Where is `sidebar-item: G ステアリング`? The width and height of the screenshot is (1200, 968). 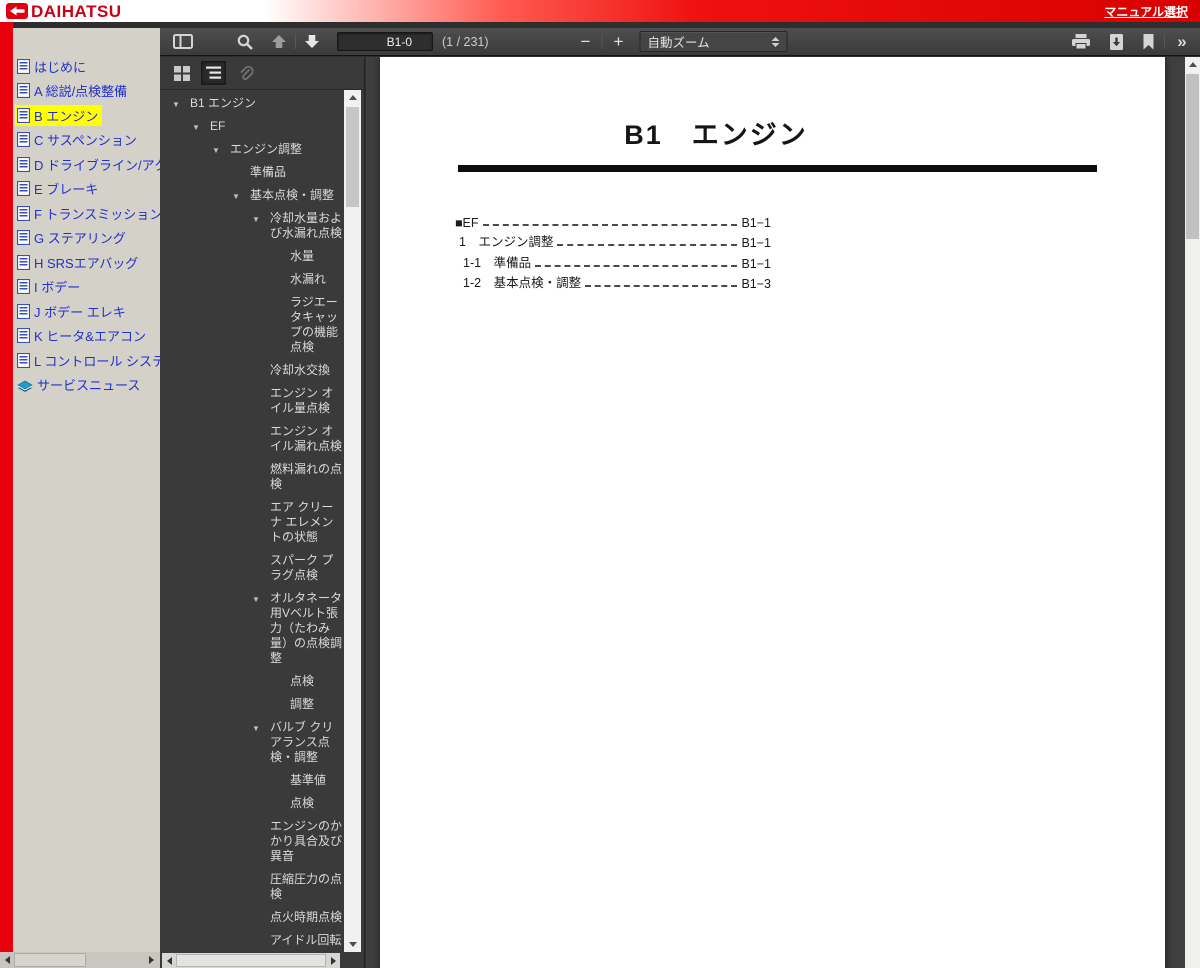
sidebar-item: G ステアリング is located at coordinates (87, 238).